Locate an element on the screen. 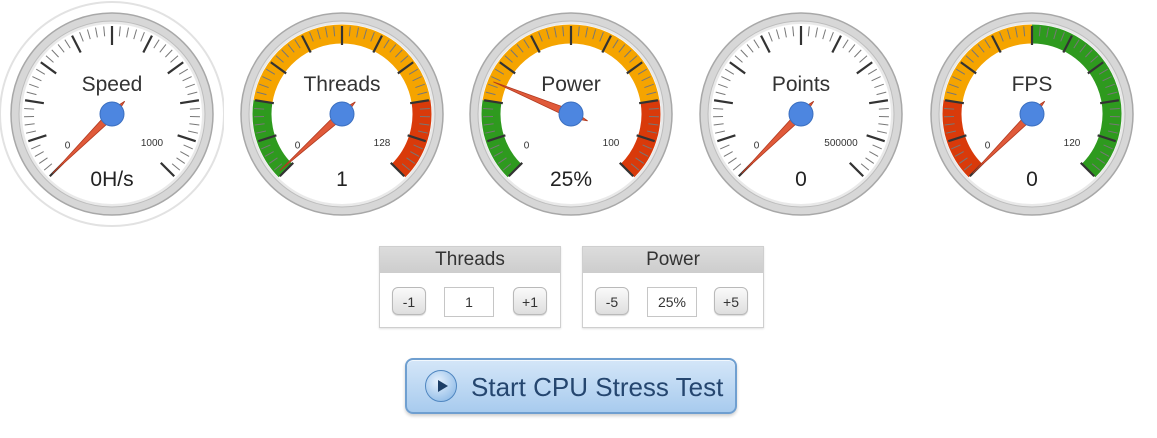  gauge-power-hub is located at coordinates (571, 114).